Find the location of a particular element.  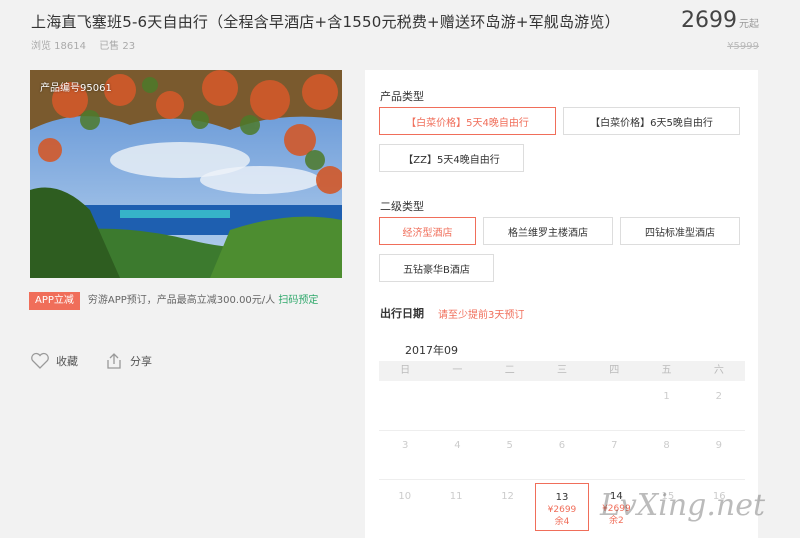

share-button: 分享 is located at coordinates (128, 361).